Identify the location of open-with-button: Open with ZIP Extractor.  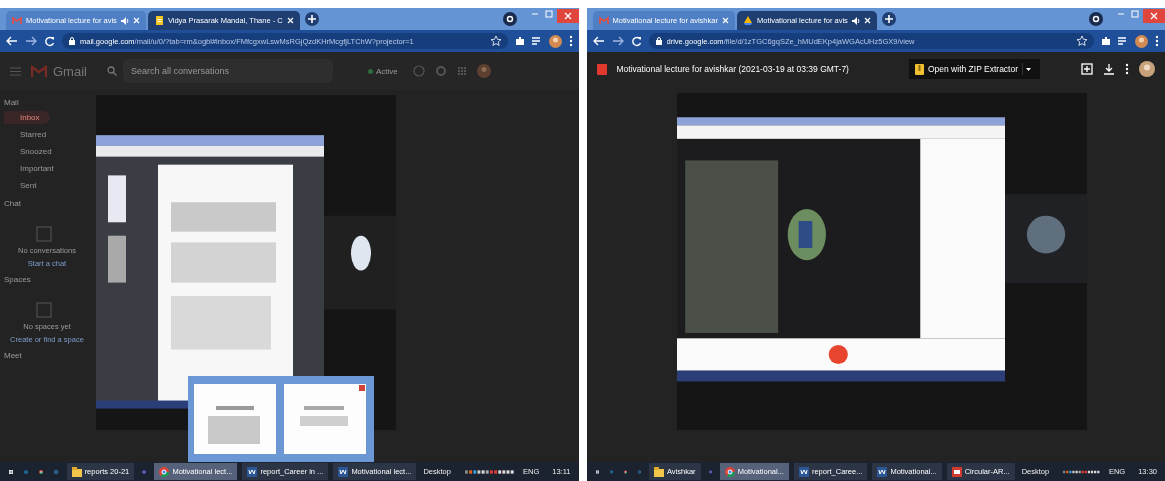
(974, 69).